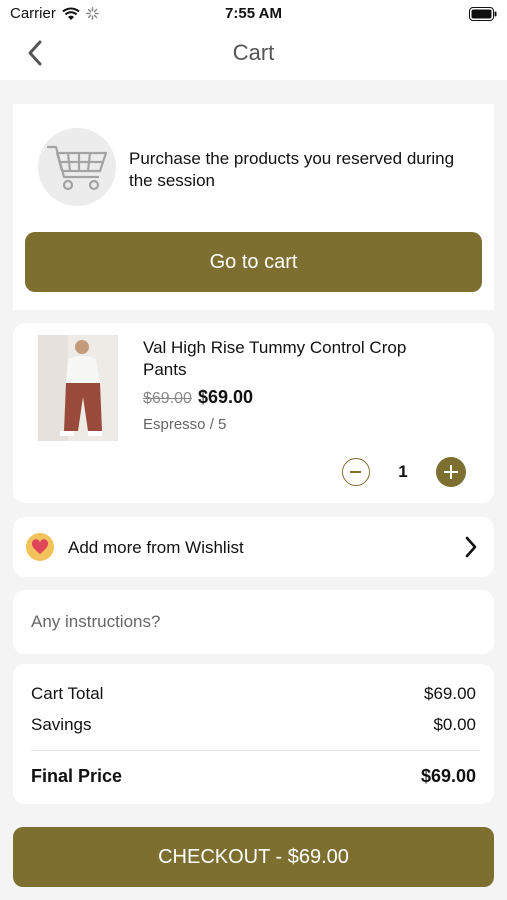  Describe the element at coordinates (67, 693) in the screenshot. I see `cart-total-label: Cart Total` at that location.